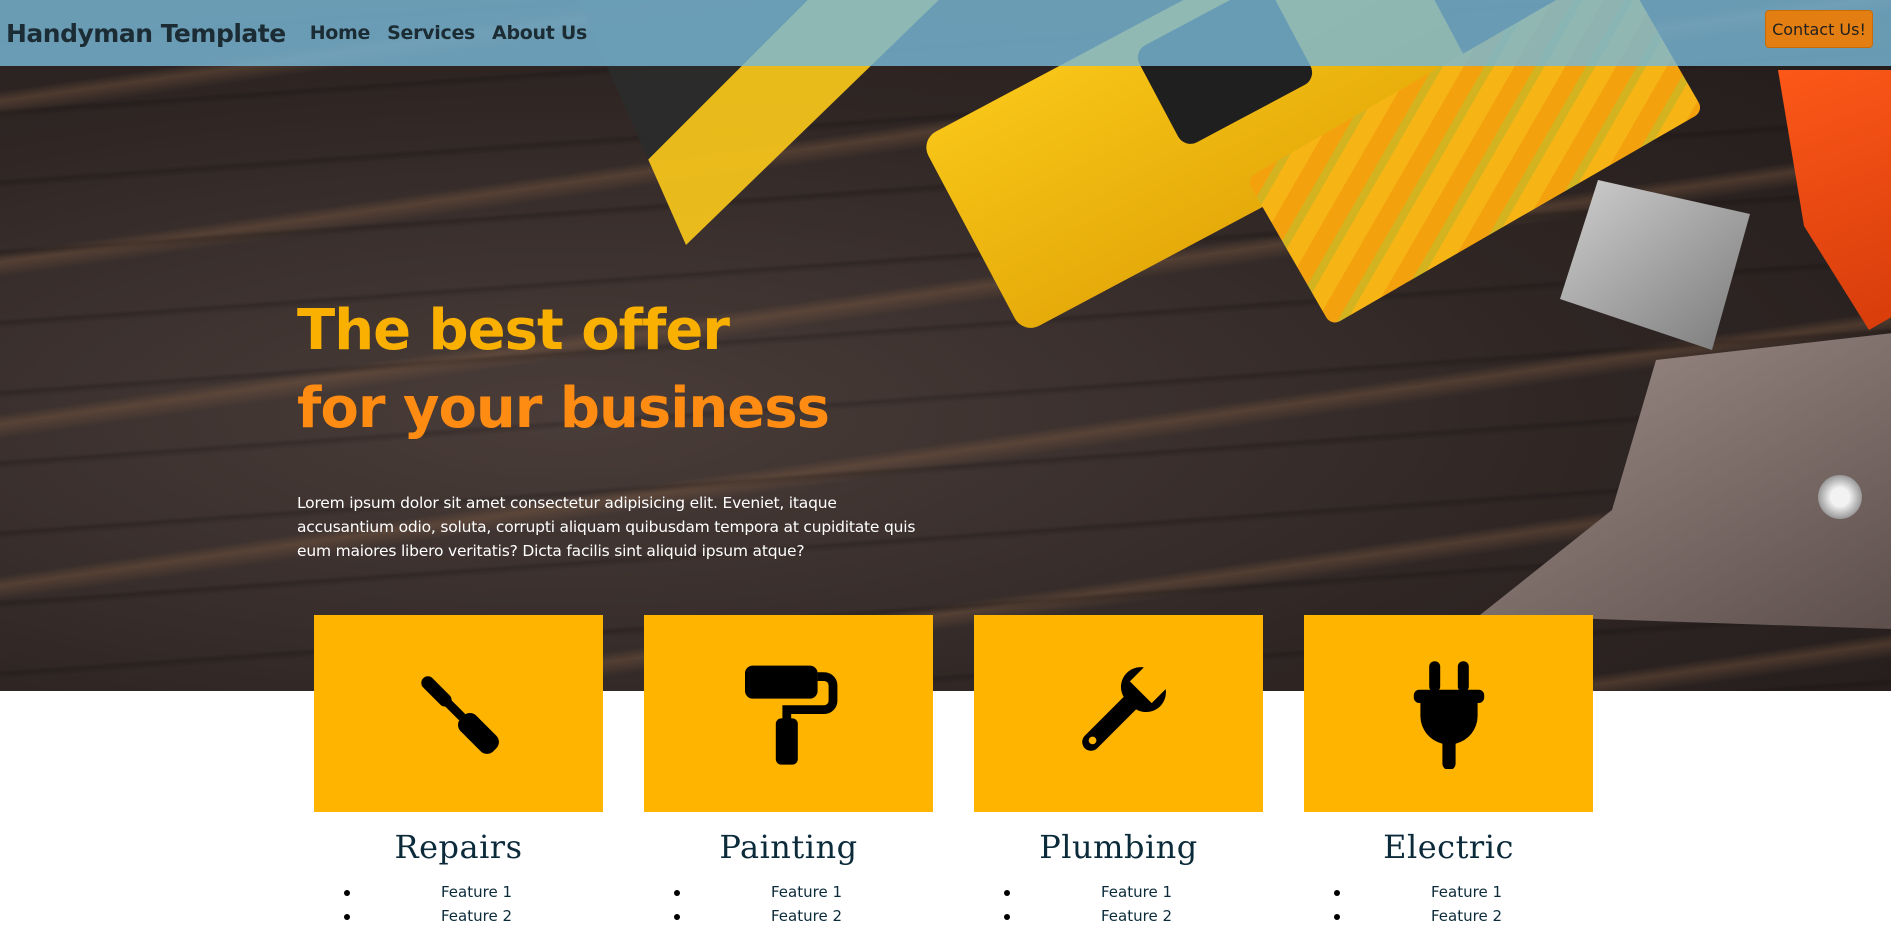  I want to click on nav-links: Home Services About Us, so click(449, 33).